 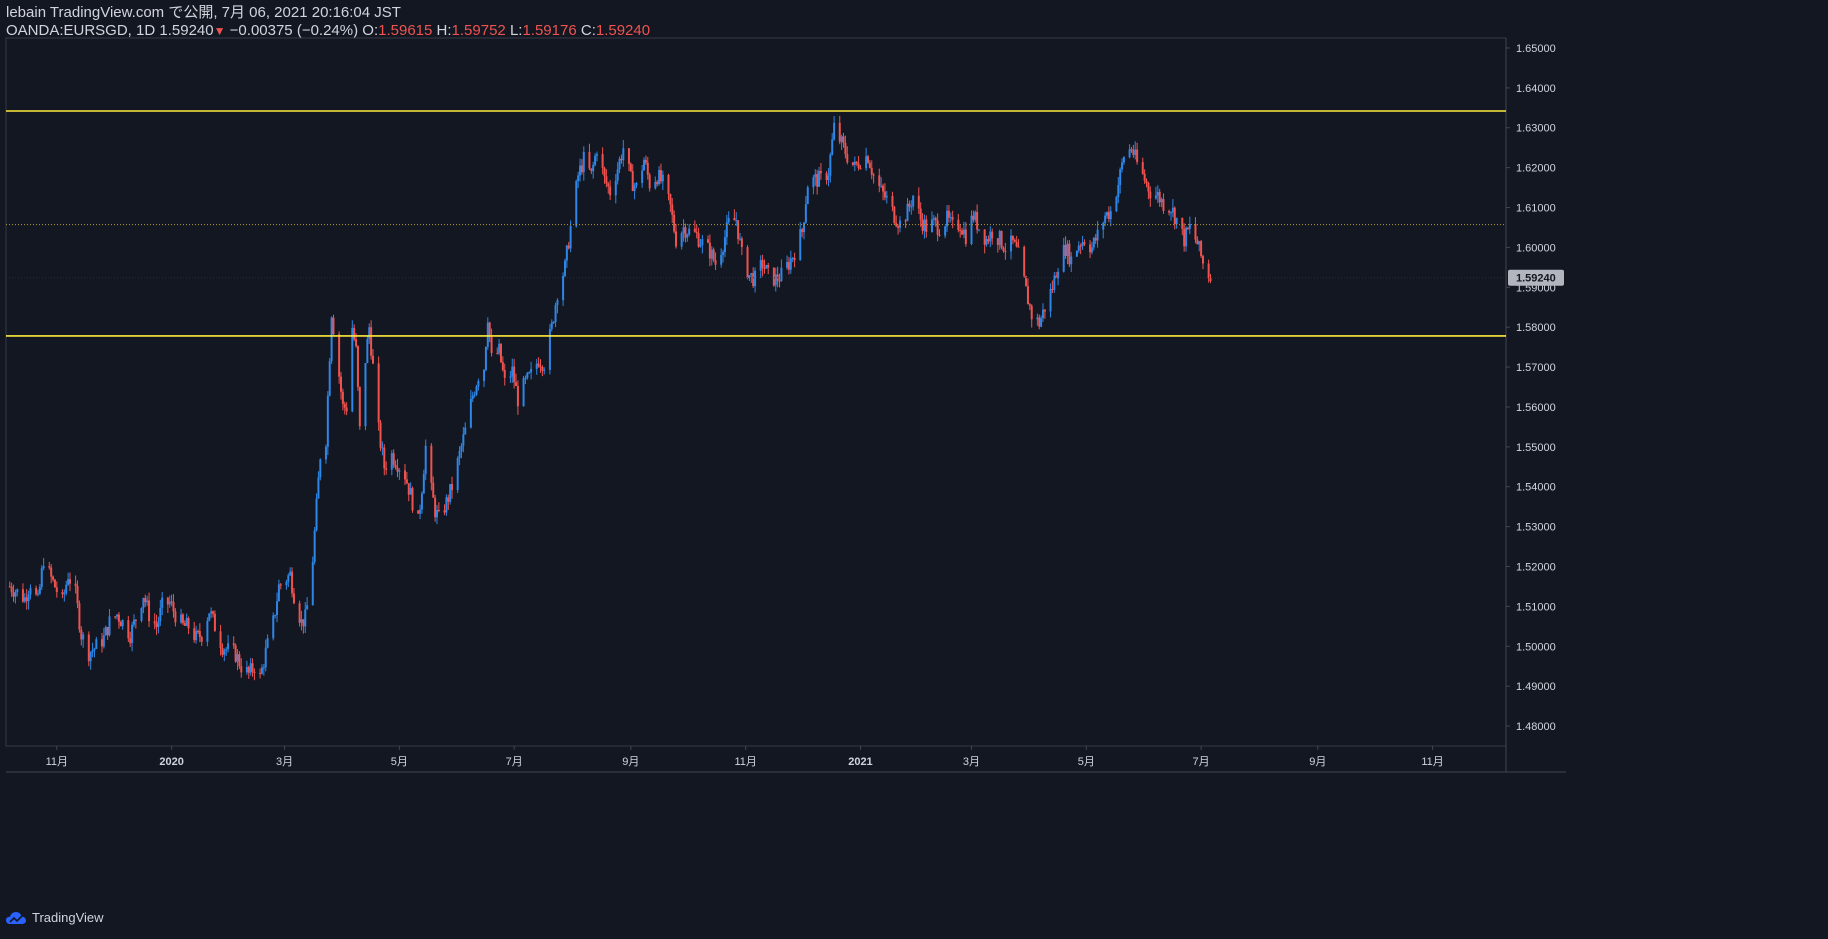 What do you see at coordinates (1536, 368) in the screenshot?
I see `y-tick-label: 1.57000` at bounding box center [1536, 368].